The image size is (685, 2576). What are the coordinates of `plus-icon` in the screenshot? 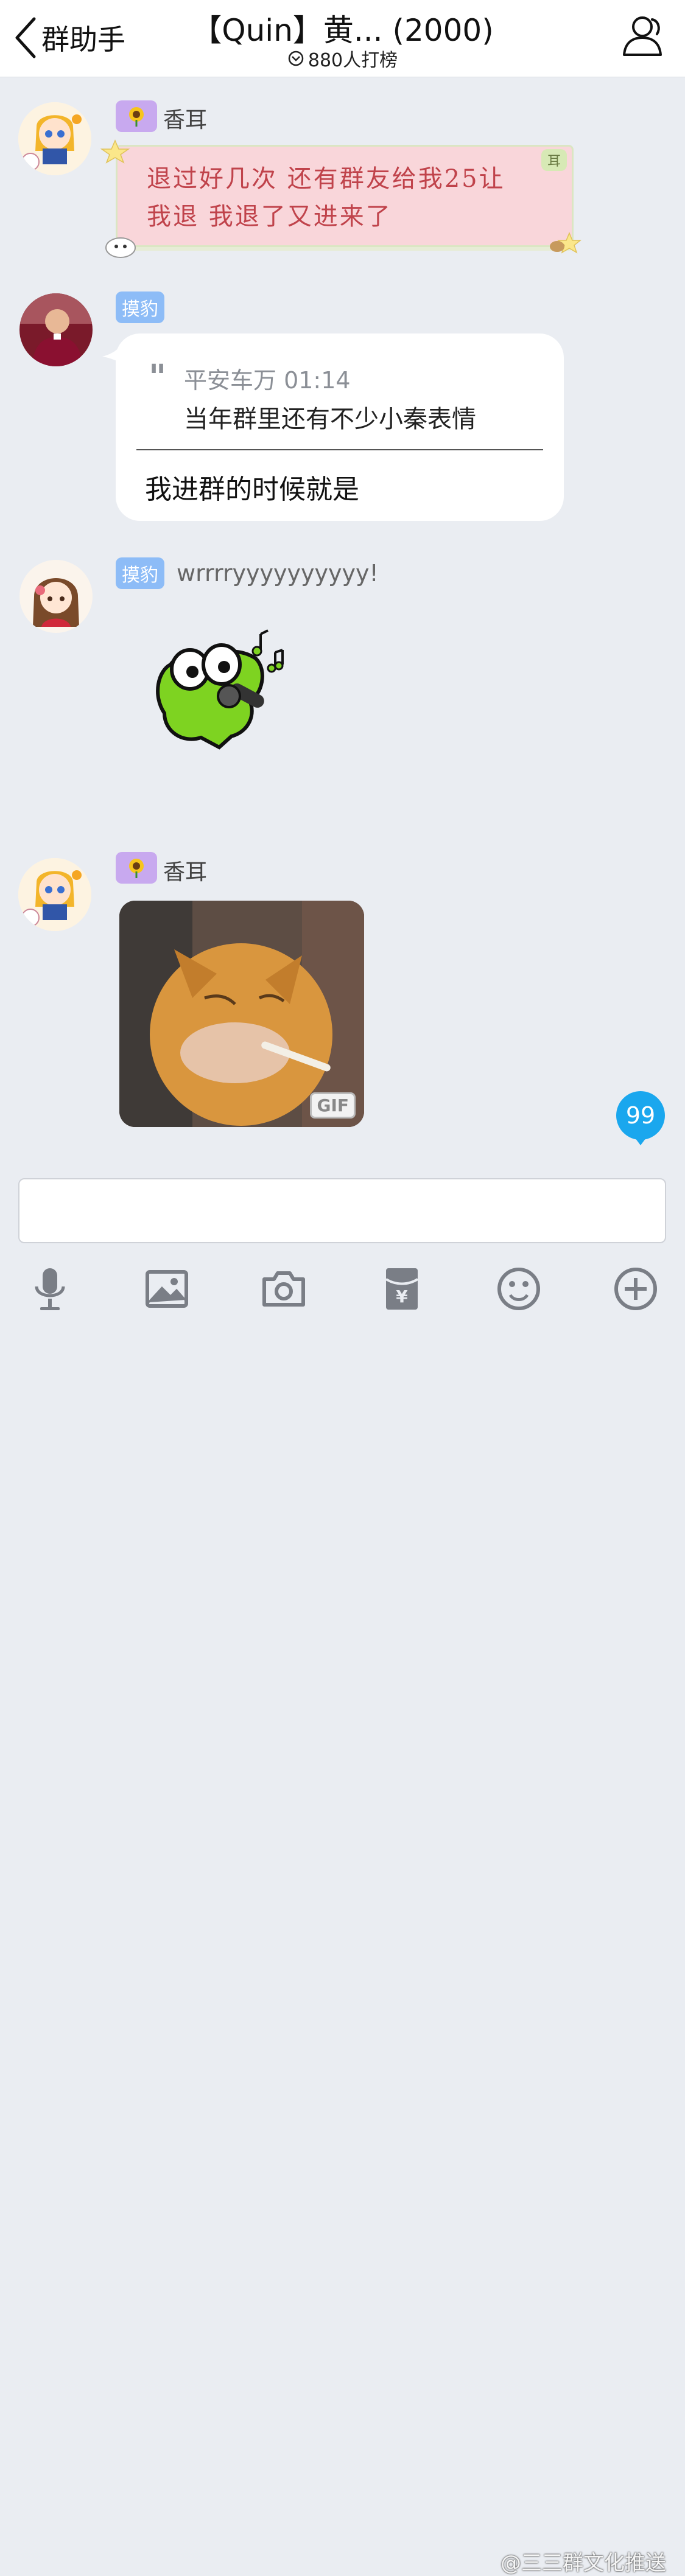 It's located at (636, 1289).